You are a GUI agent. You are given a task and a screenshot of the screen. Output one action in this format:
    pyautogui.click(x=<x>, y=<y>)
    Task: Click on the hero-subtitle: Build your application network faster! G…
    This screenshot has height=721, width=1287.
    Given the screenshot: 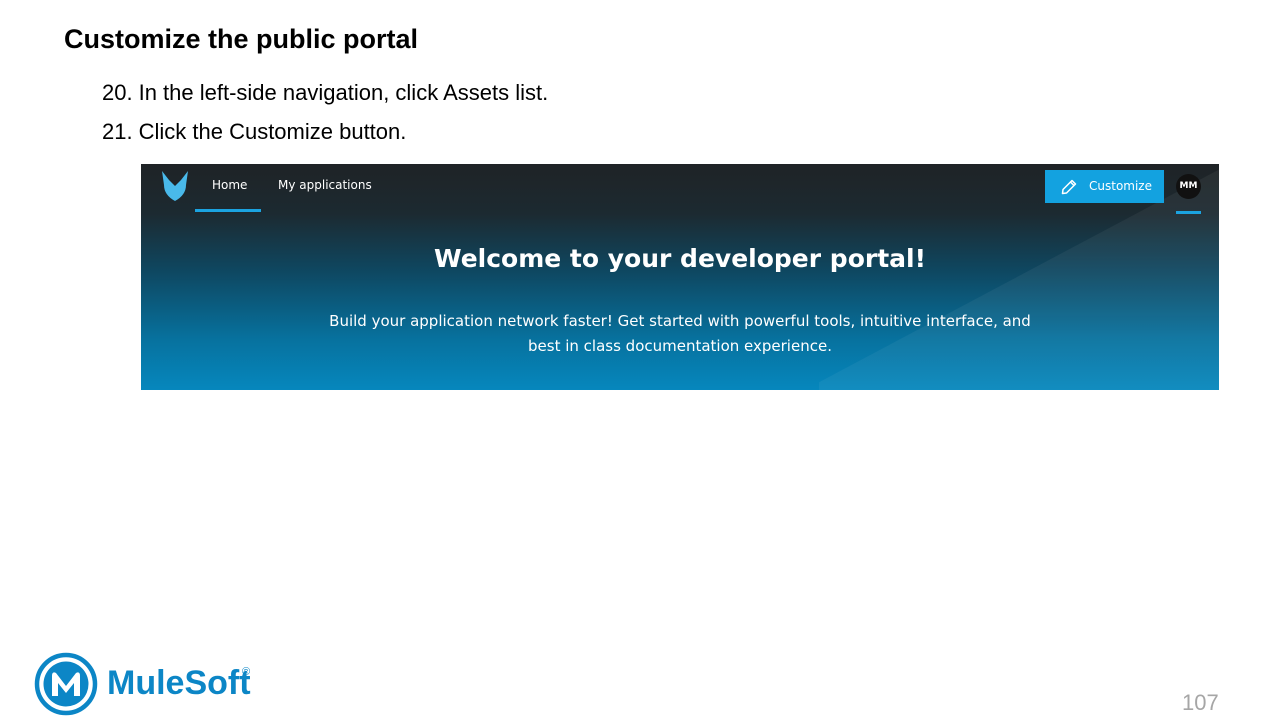 What is the action you would take?
    pyautogui.click(x=680, y=334)
    